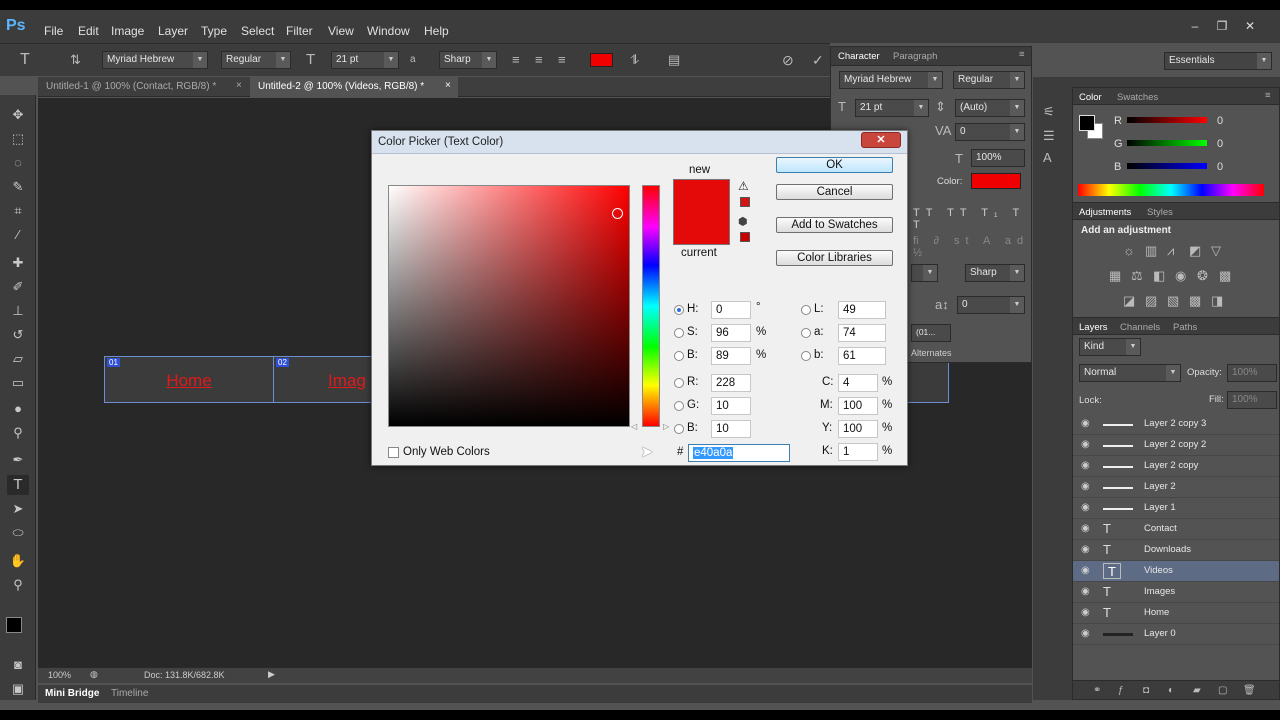  What do you see at coordinates (617, 213) in the screenshot?
I see `color-field-cursor` at bounding box center [617, 213].